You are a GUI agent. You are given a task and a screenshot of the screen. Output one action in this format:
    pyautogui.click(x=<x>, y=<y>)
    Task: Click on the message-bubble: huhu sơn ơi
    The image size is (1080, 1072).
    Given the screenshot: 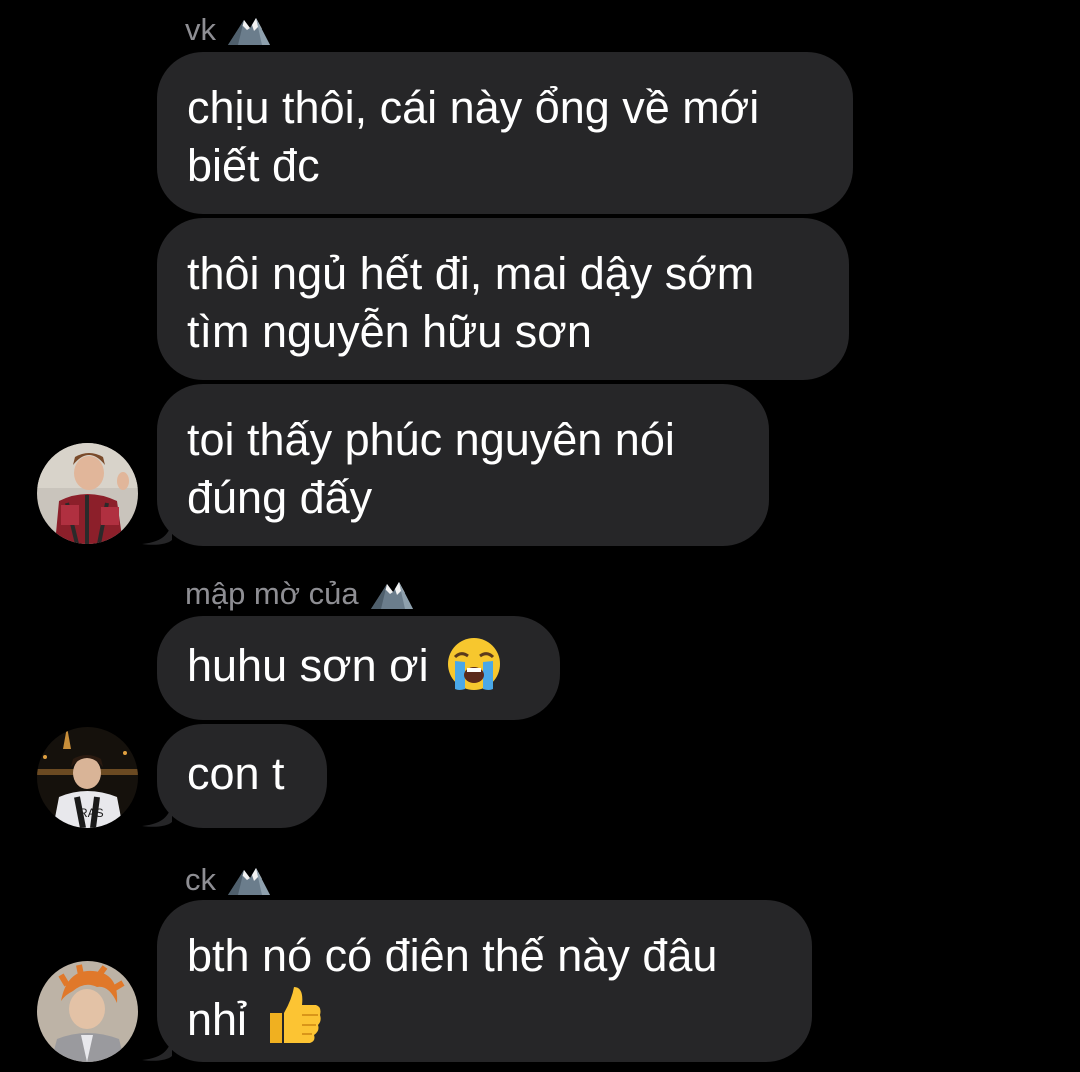 What is the action you would take?
    pyautogui.click(x=358, y=668)
    